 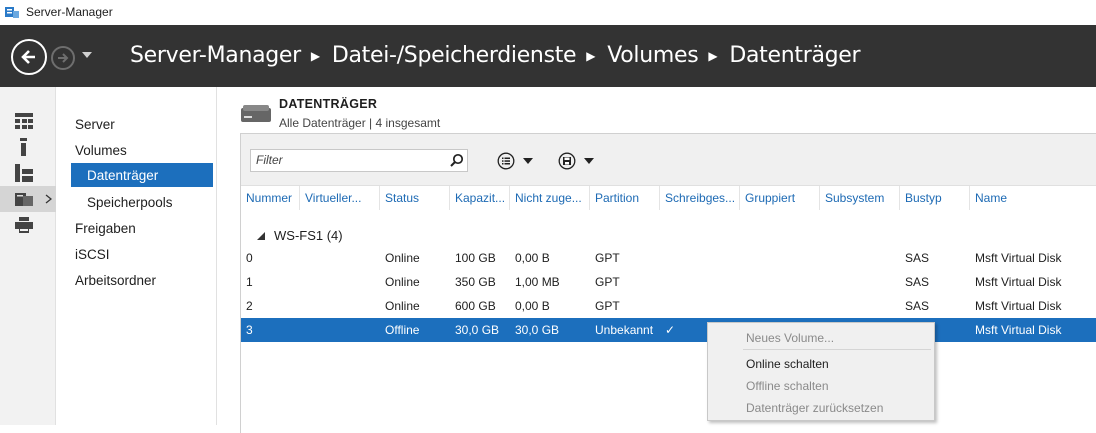 I want to click on file-storage-nav, so click(x=28, y=199).